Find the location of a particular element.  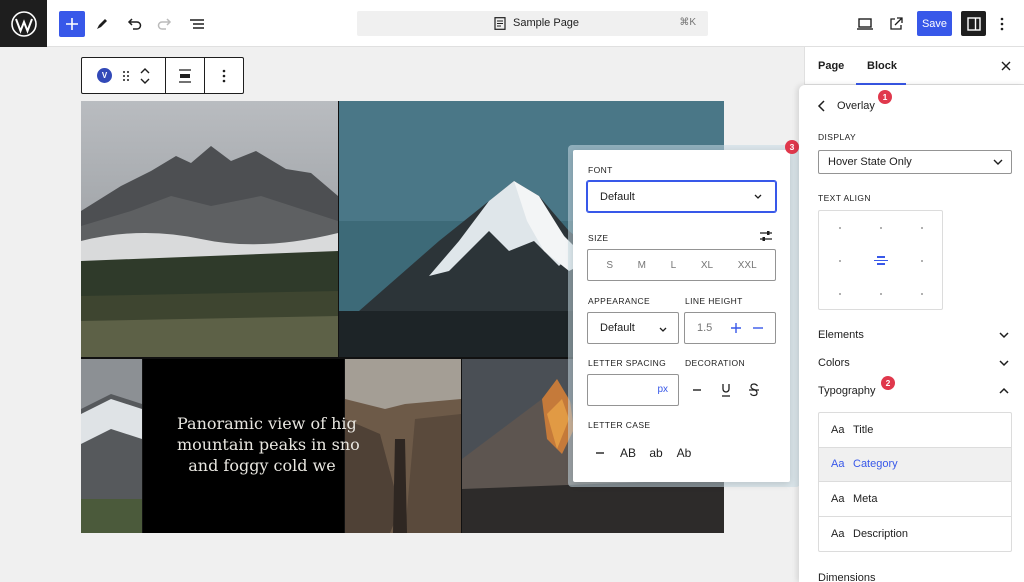

typography-item-label: Title is located at coordinates (863, 429).